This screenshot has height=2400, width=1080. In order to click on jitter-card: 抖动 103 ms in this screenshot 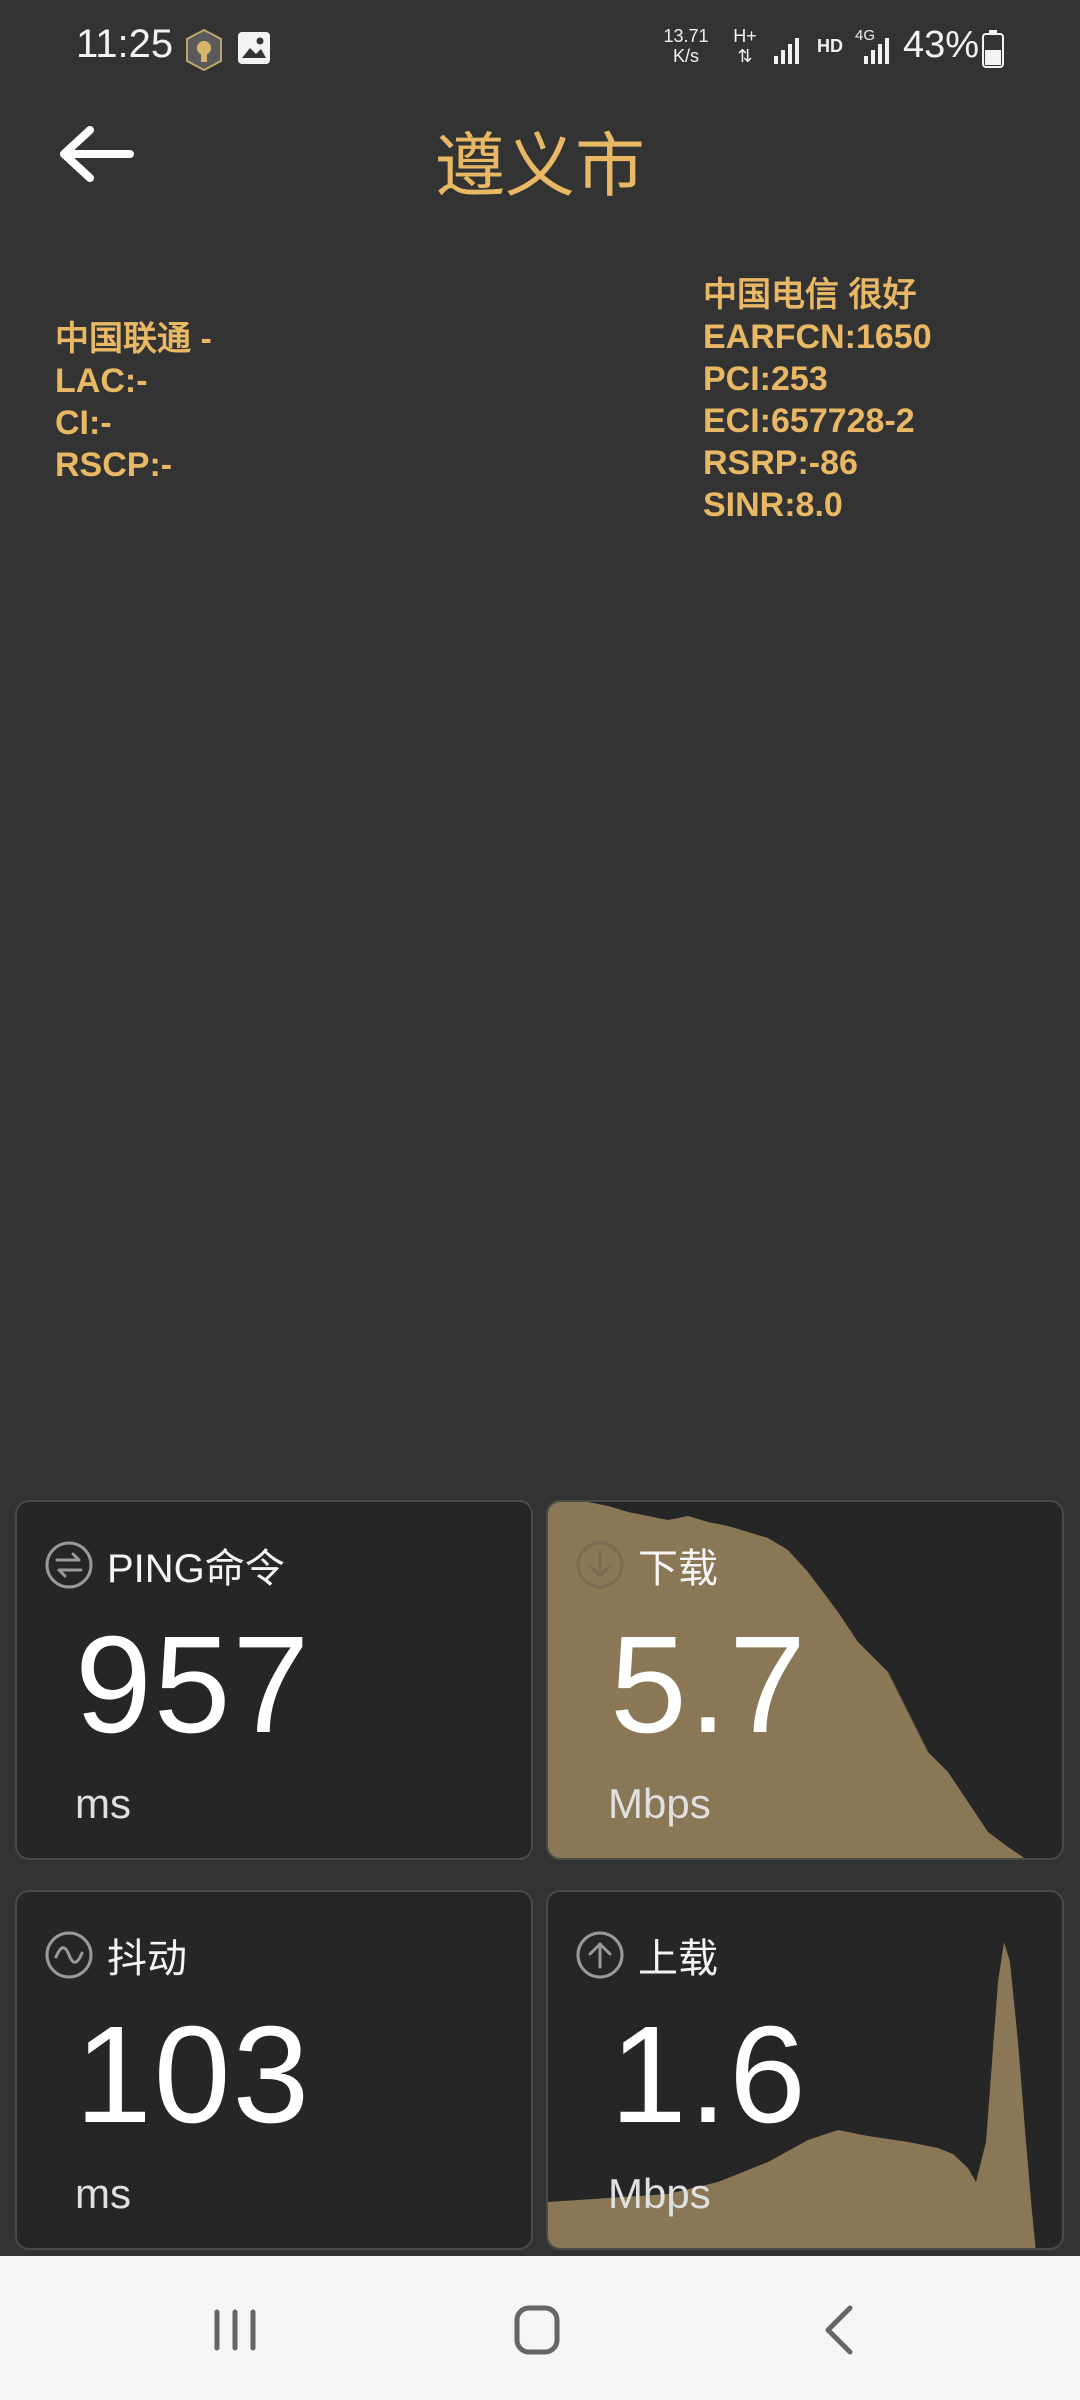, I will do `click(274, 2070)`.